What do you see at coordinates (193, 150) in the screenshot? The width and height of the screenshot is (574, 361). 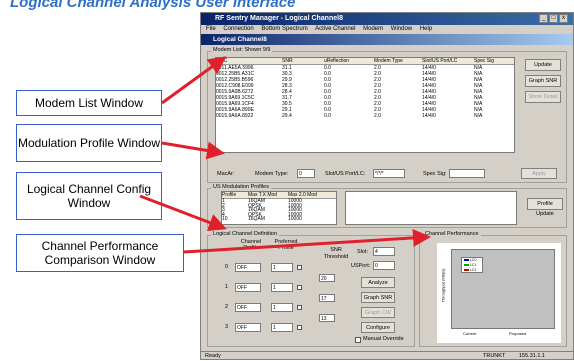 I see `arrow-modulation` at bounding box center [193, 150].